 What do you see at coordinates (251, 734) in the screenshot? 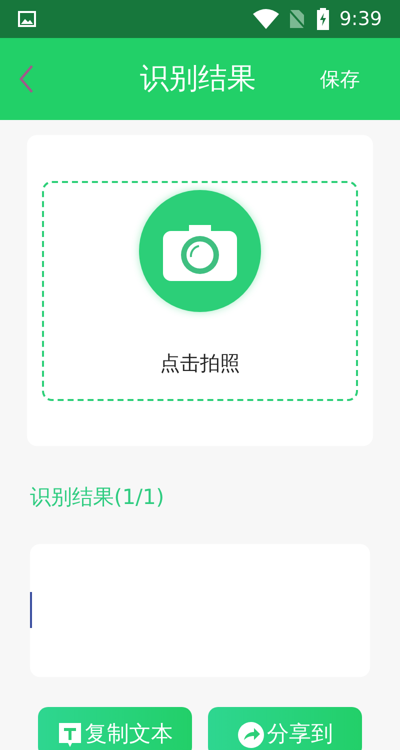
I see `share-icon` at bounding box center [251, 734].